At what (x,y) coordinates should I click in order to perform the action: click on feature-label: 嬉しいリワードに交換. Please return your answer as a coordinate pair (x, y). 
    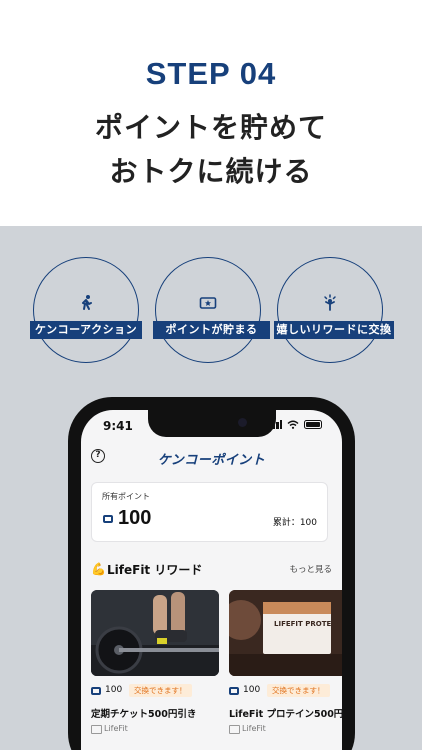
    Looking at the image, I should click on (334, 330).